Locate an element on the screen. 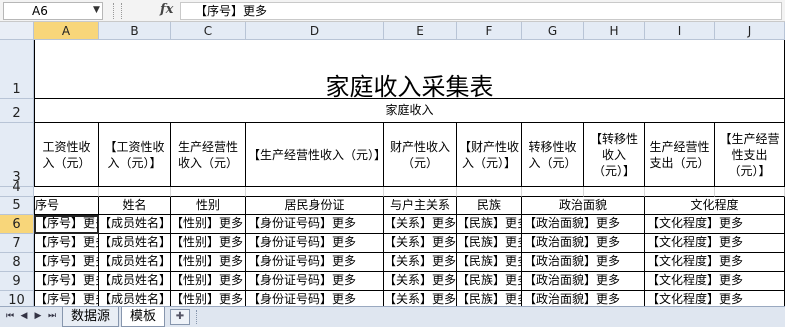  section-header-family-income: 家庭收入 is located at coordinates (409, 111).